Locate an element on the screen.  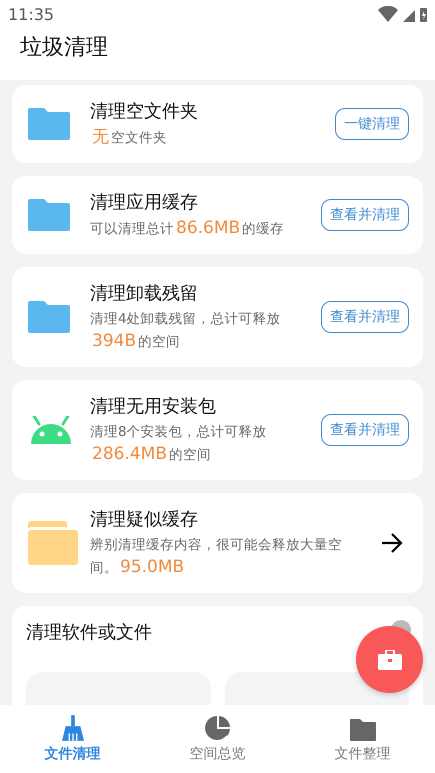
card-description: 清理4处卸载残留，总计可释放 is located at coordinates (185, 319).